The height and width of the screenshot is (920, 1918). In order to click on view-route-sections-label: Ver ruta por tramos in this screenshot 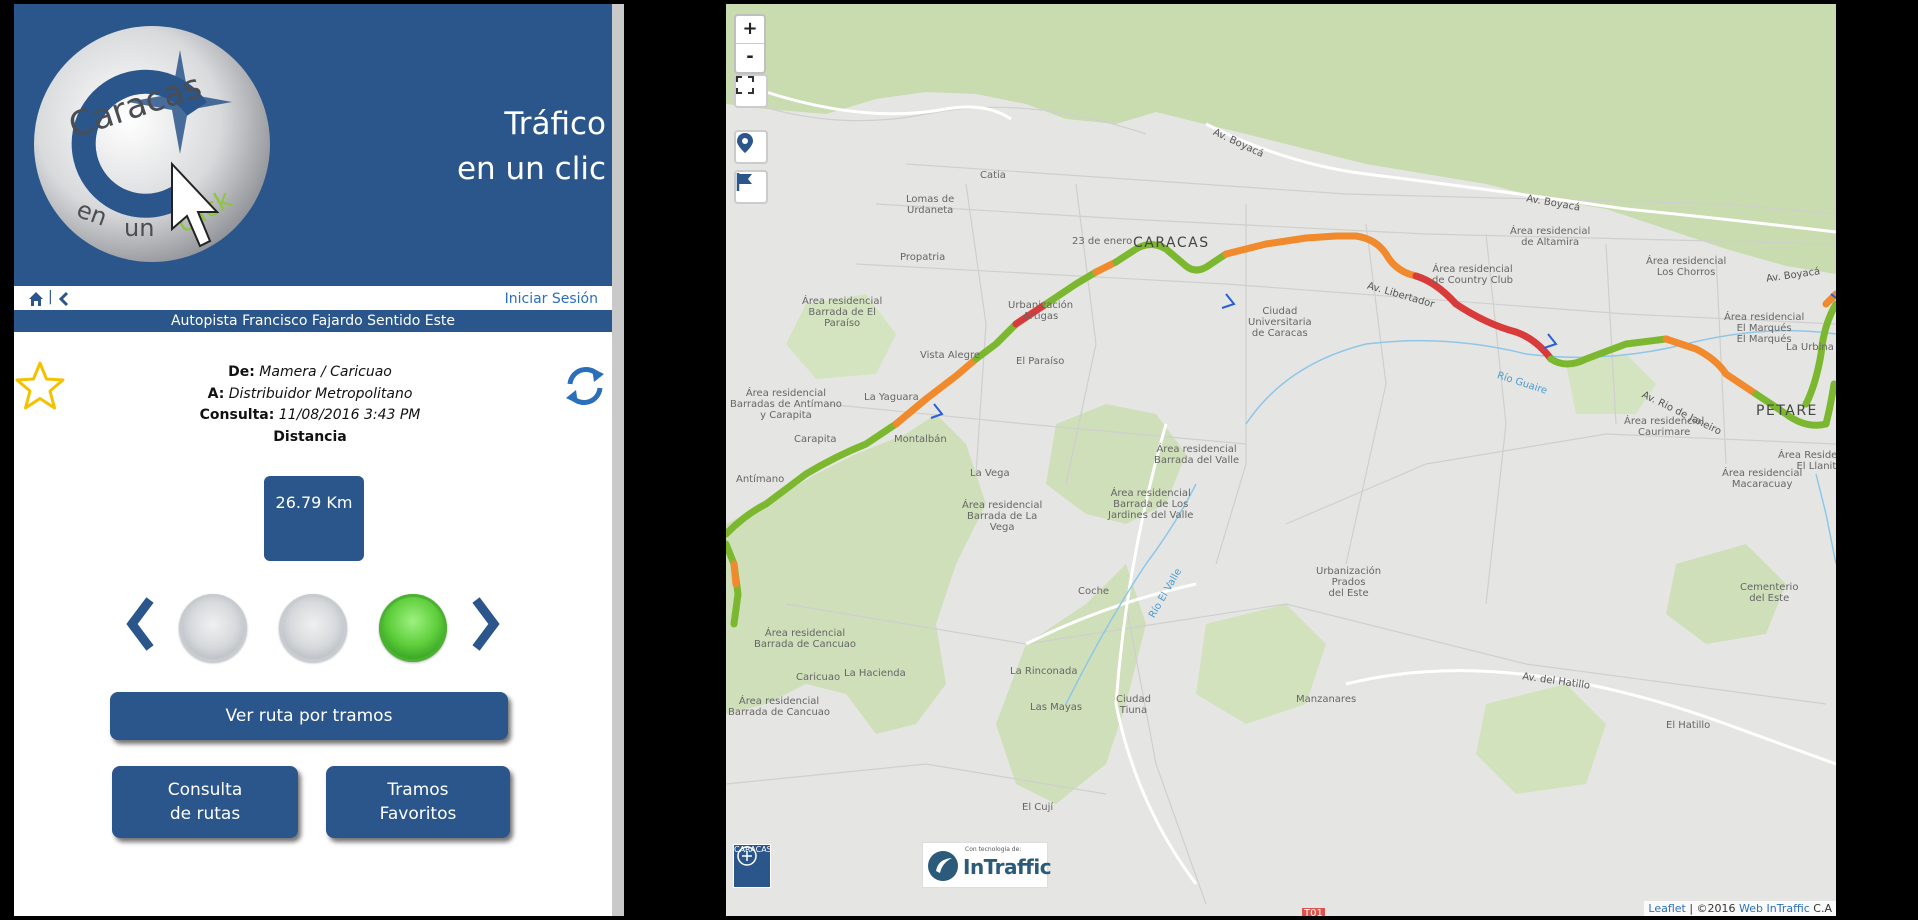, I will do `click(309, 716)`.